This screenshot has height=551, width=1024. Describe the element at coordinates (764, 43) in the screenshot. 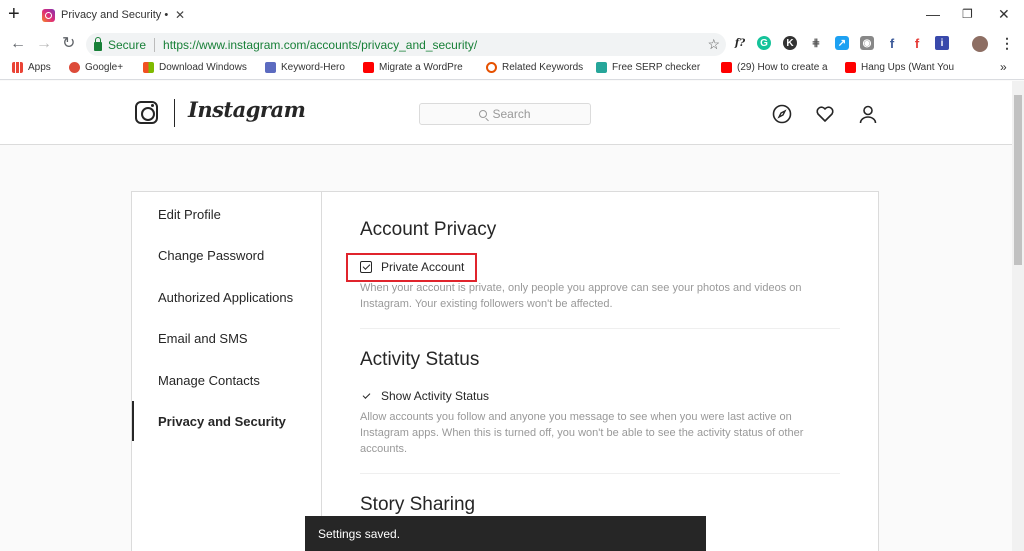

I see `grammarly-icon: G` at that location.